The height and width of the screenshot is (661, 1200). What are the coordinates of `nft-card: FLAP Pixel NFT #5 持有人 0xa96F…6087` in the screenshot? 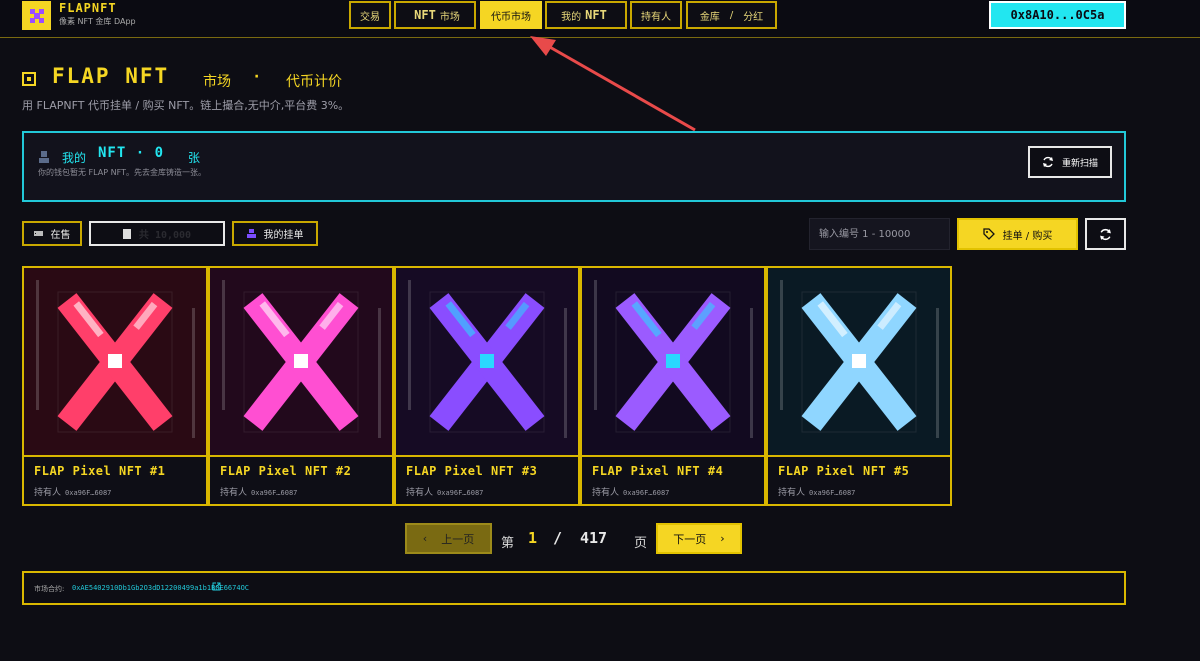 It's located at (859, 386).